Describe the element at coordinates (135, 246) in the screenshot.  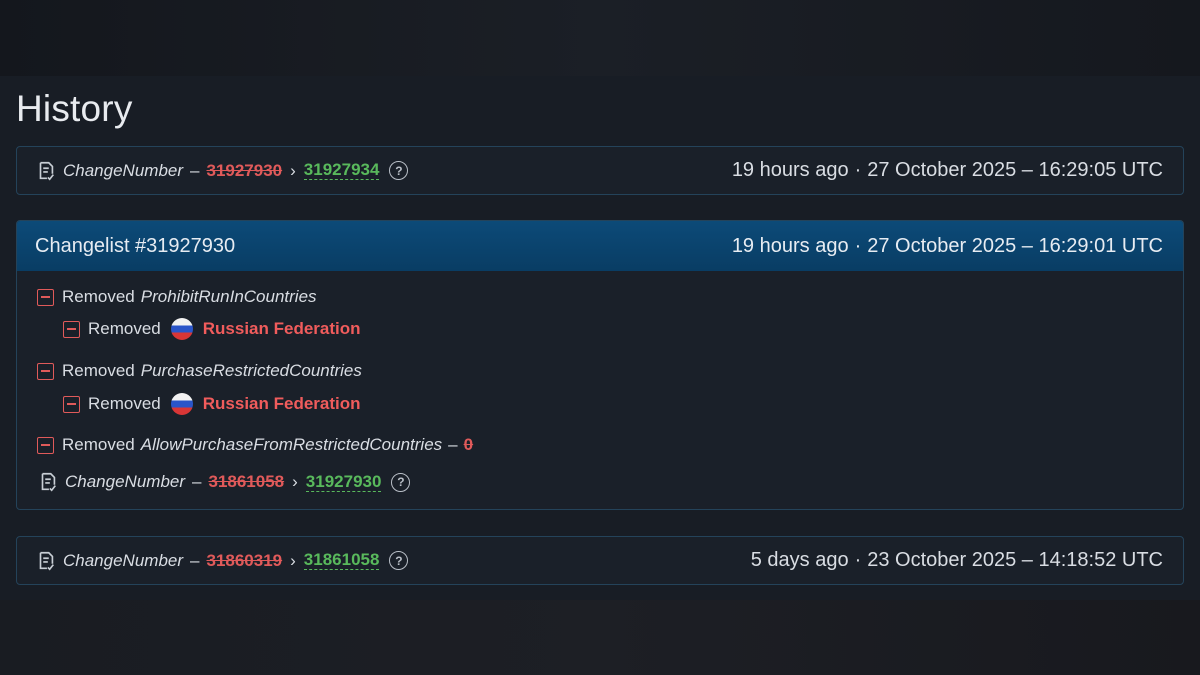
I see `changelist-title: Changelist #31927930` at that location.